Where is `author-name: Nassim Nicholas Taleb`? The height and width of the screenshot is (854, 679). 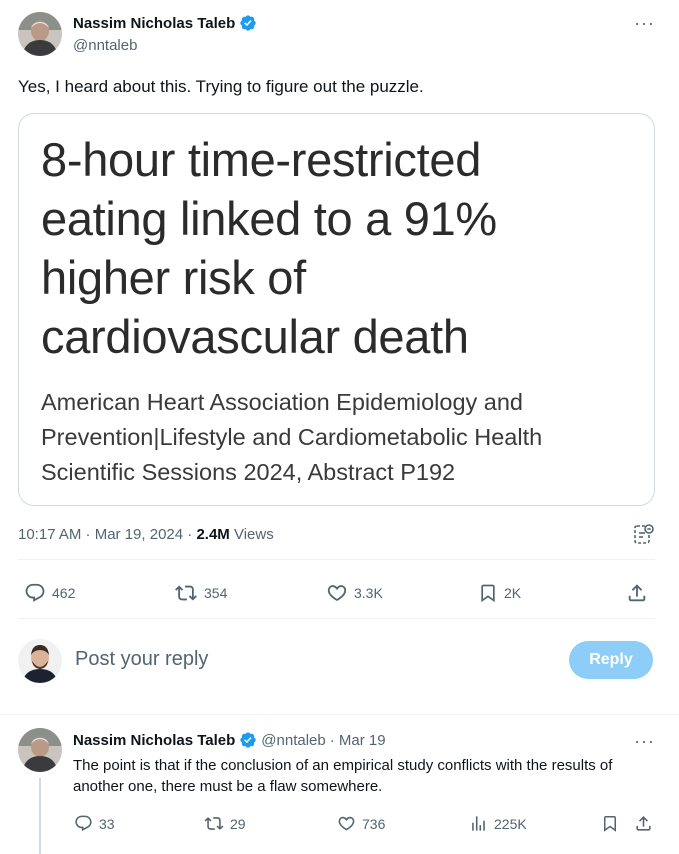
author-name: Nassim Nicholas Taleb is located at coordinates (165, 23).